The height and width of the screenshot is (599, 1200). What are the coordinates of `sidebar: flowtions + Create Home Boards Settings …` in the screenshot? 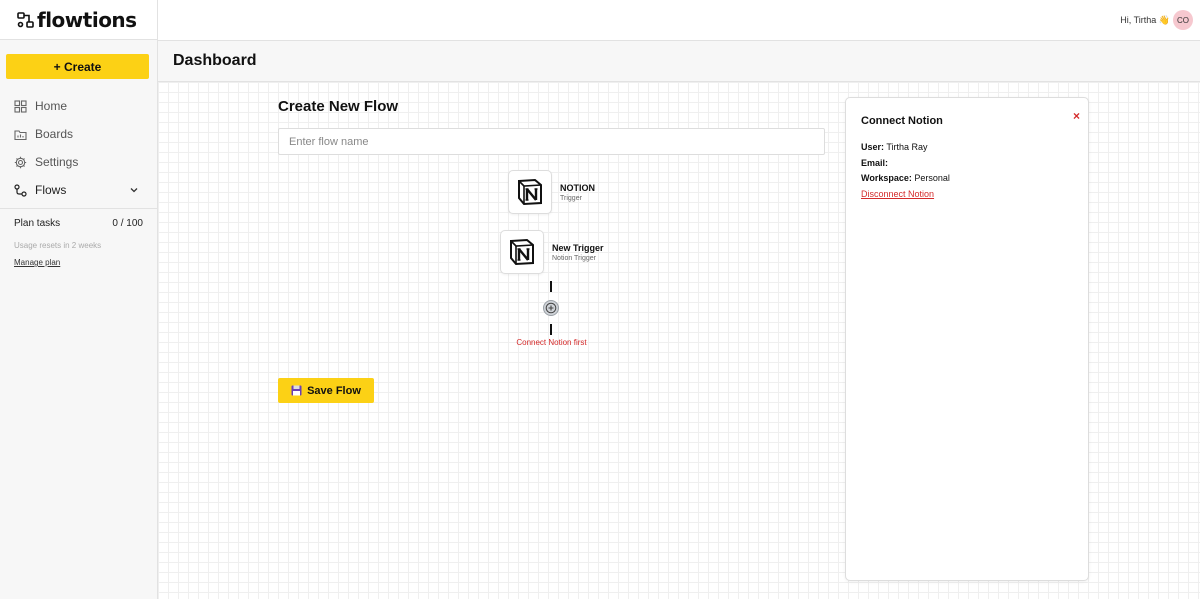 It's located at (79, 299).